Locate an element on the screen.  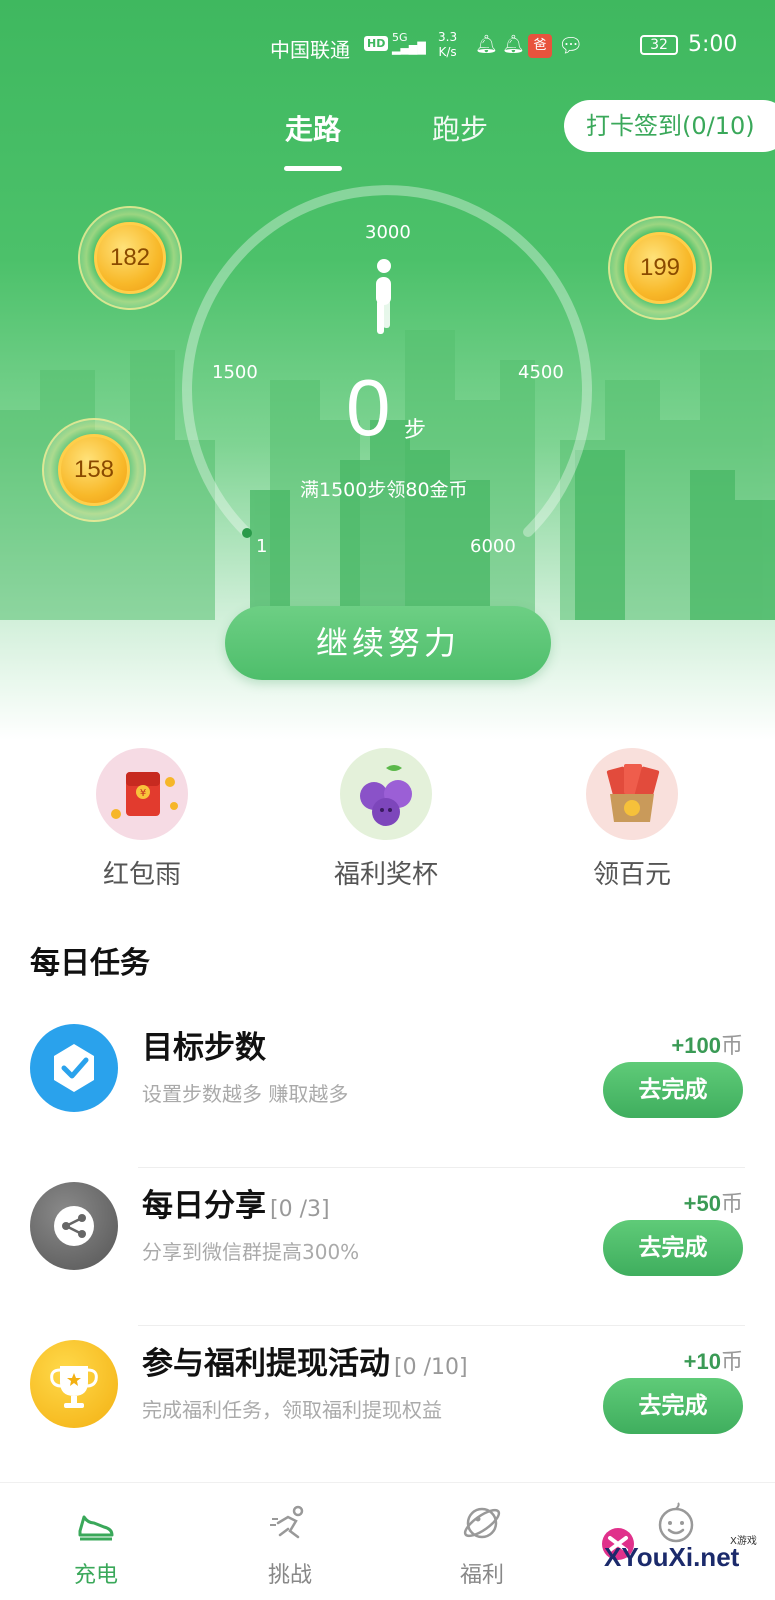
runner-icon is located at coordinates (287, 1522).